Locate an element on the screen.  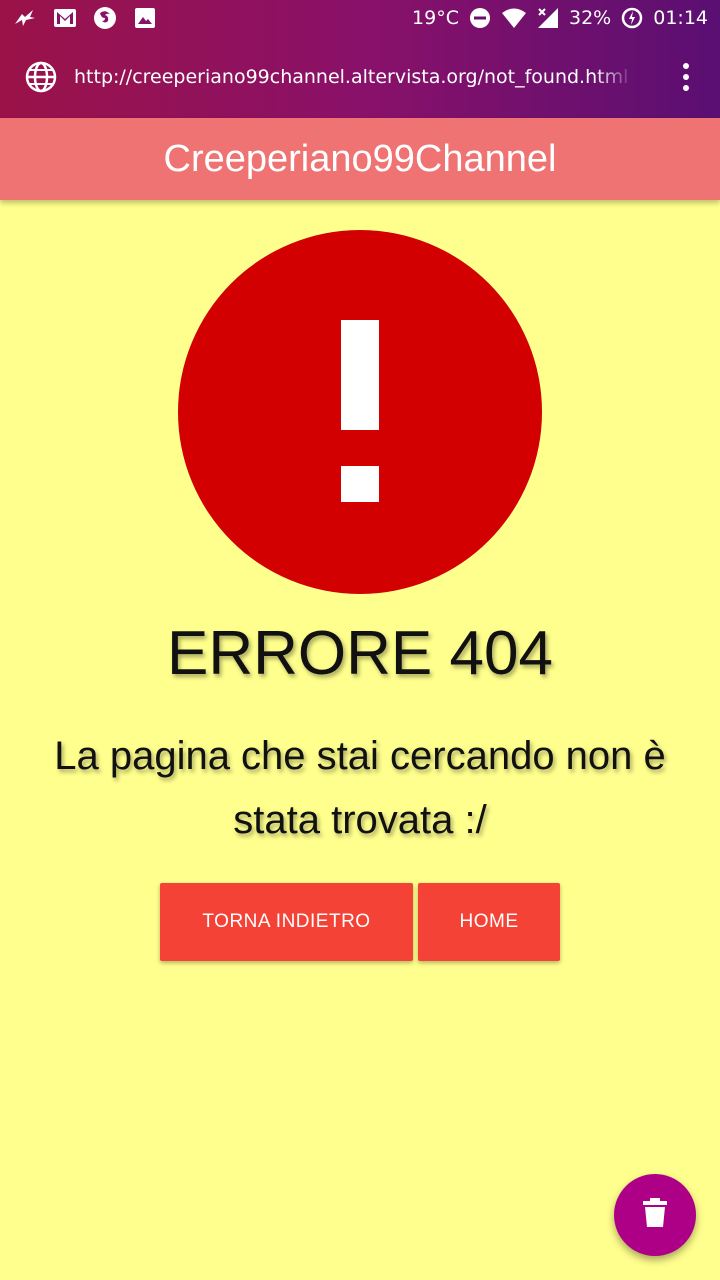
delete-fab-button is located at coordinates (655, 1215).